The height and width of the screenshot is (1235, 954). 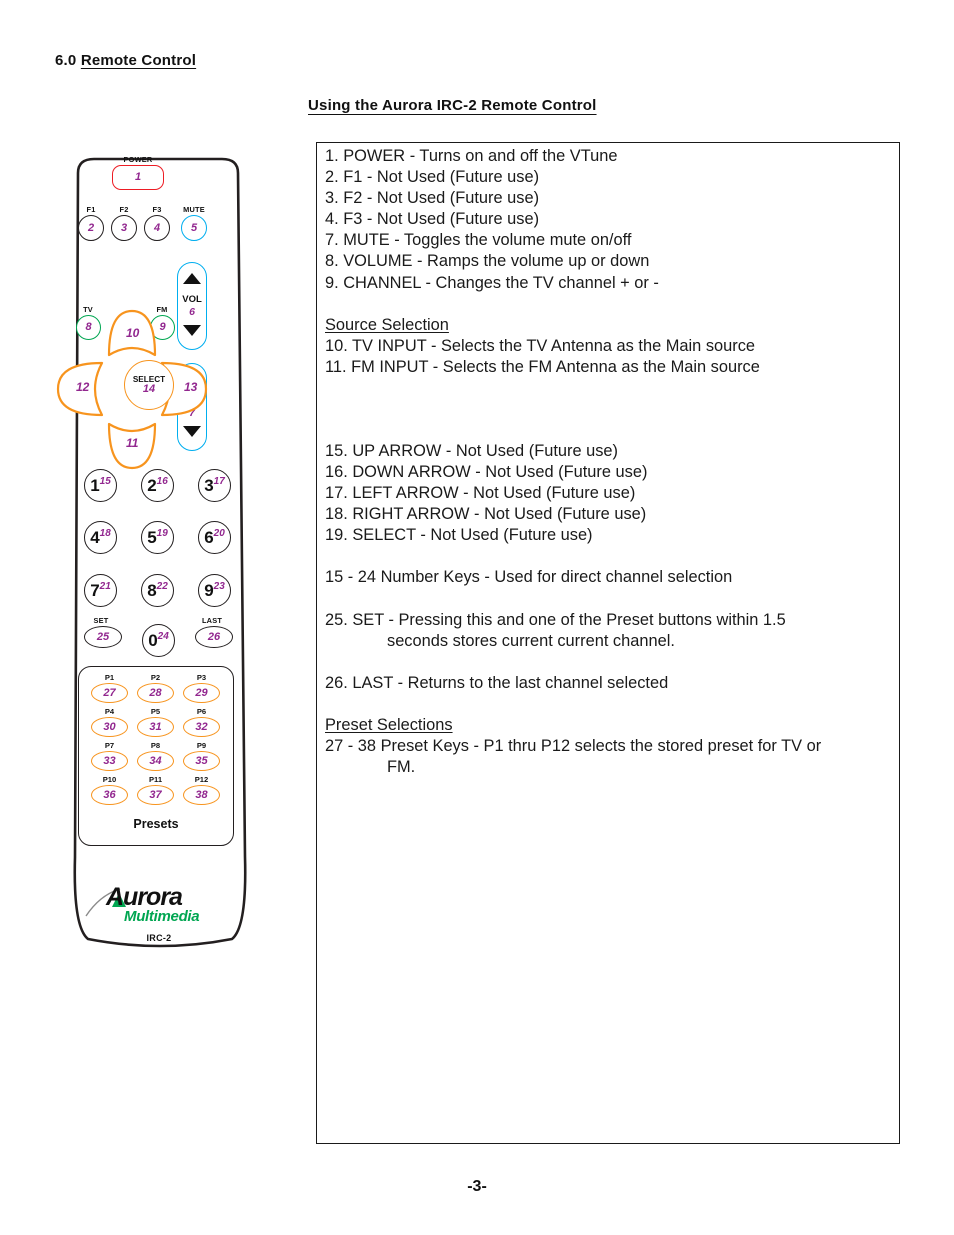 I want to click on number-key-7-digit: 7, so click(x=95, y=590).